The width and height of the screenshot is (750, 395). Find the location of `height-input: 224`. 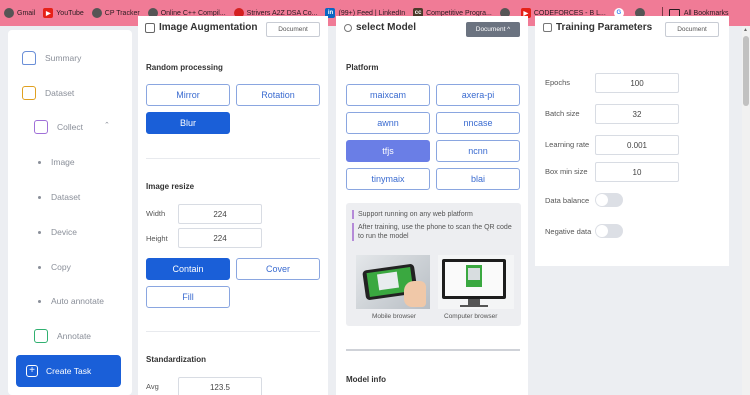

height-input: 224 is located at coordinates (220, 238).